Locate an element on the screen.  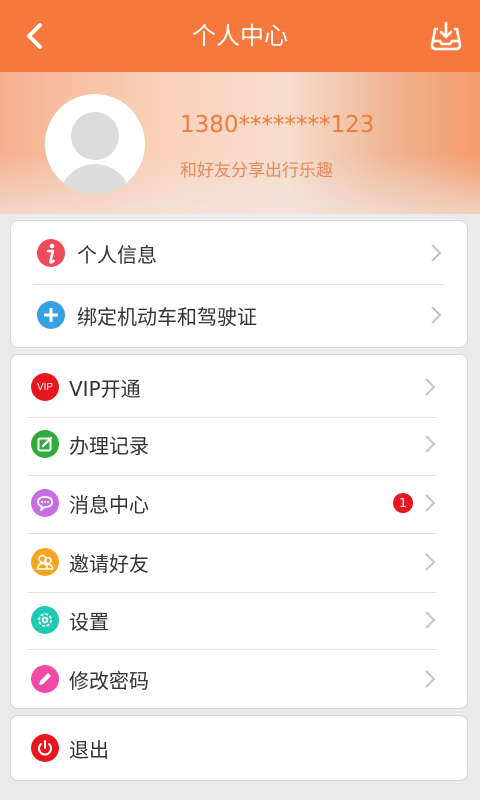
chat-bubble-icon is located at coordinates (45, 503).